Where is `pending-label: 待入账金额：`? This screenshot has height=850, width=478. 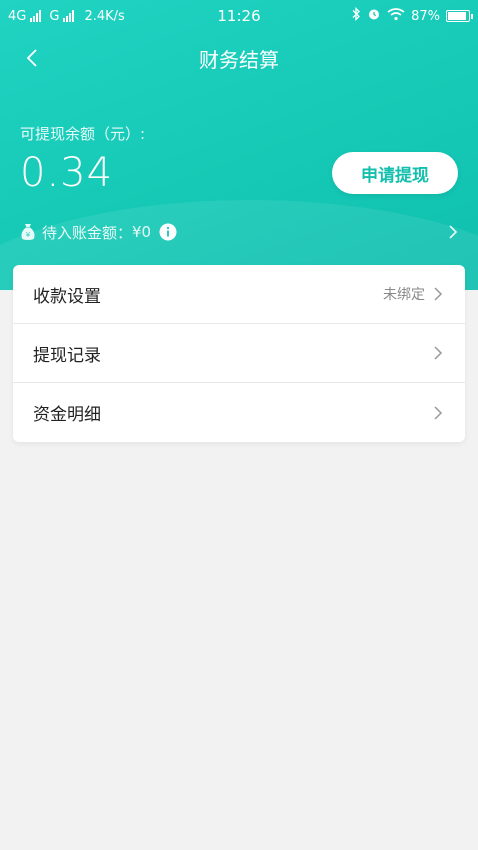
pending-label: 待入账金额： is located at coordinates (87, 232).